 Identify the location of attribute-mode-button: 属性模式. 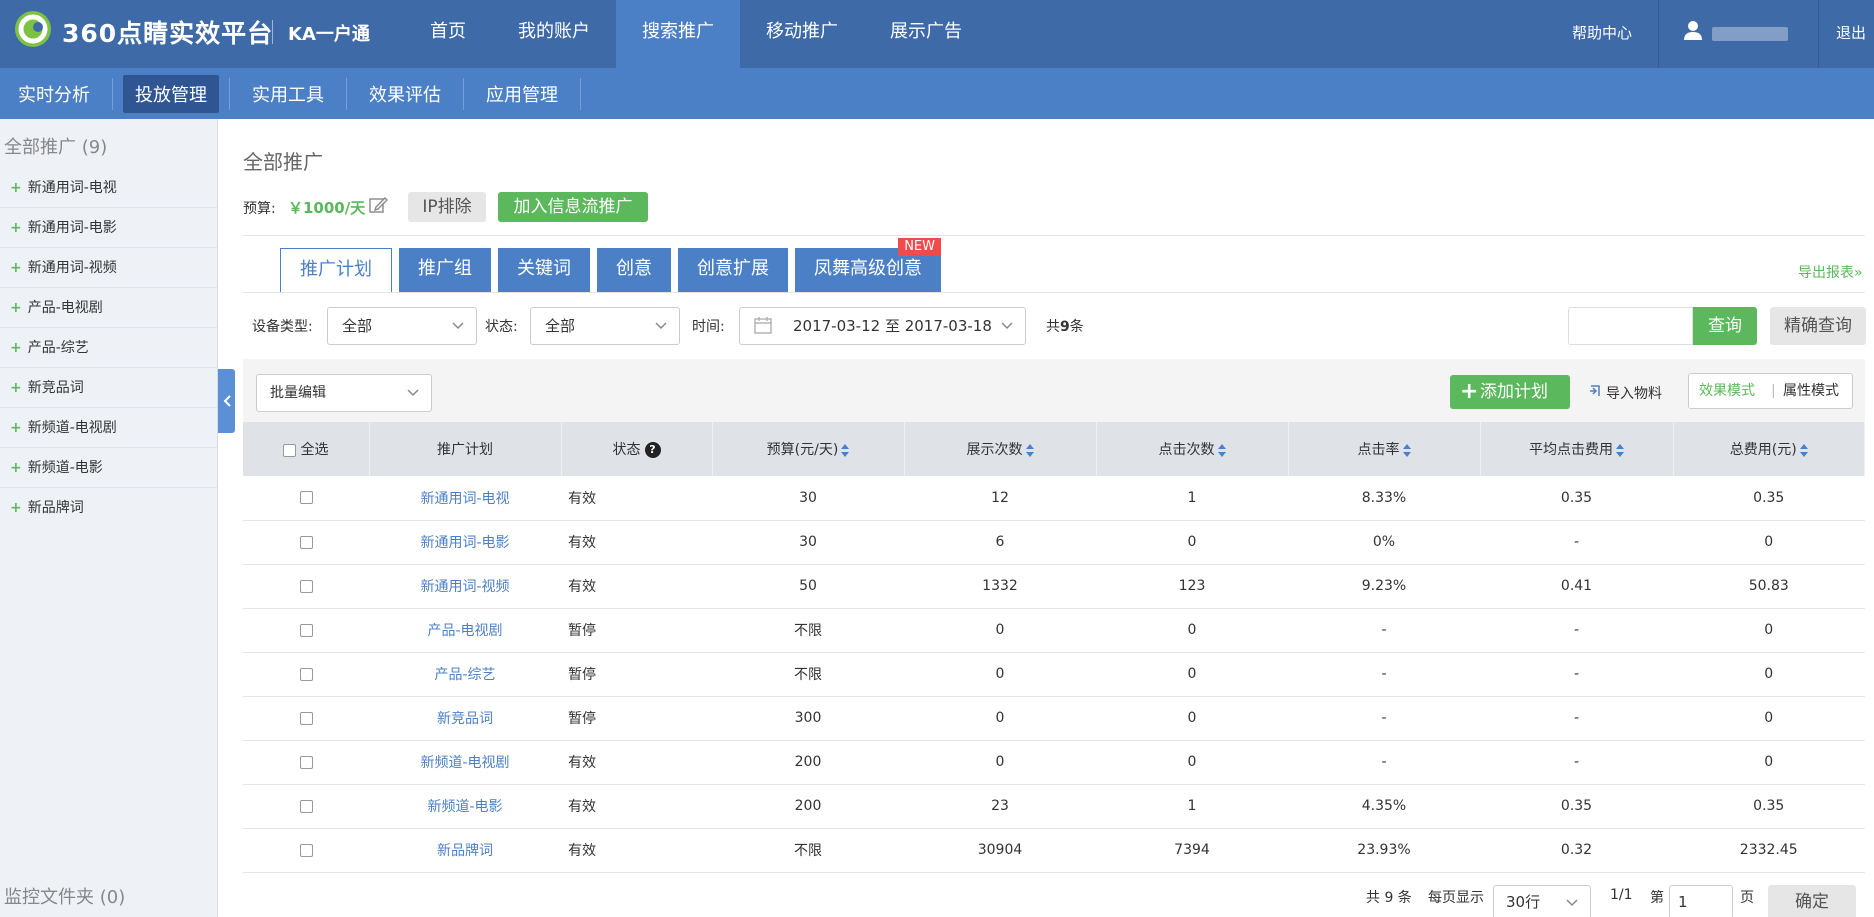
(1811, 391).